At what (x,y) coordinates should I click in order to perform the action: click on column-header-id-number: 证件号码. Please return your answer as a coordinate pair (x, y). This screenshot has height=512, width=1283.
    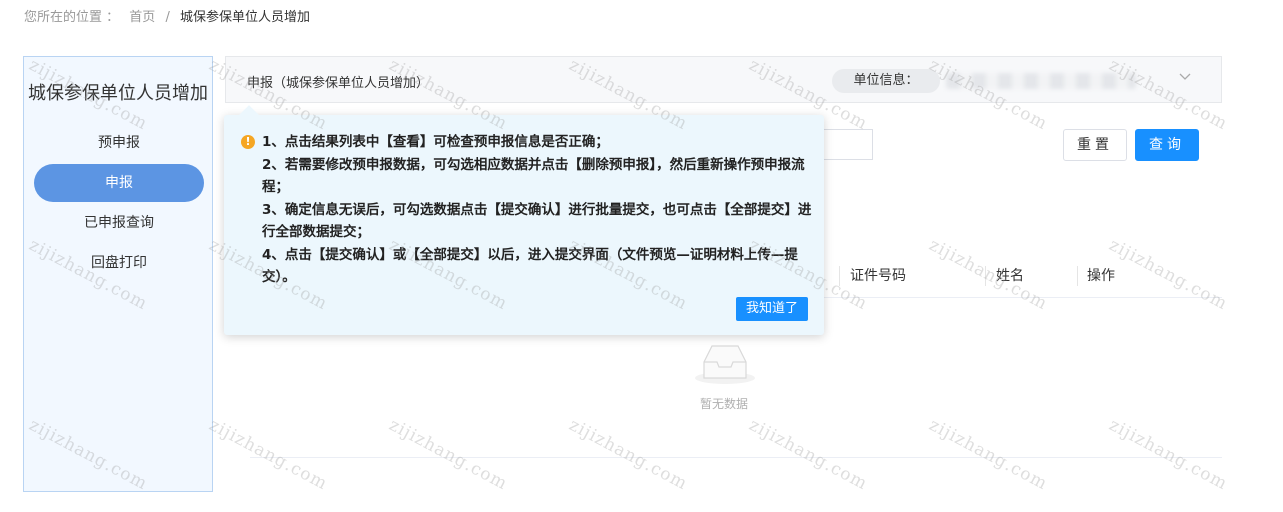
    Looking at the image, I should click on (878, 276).